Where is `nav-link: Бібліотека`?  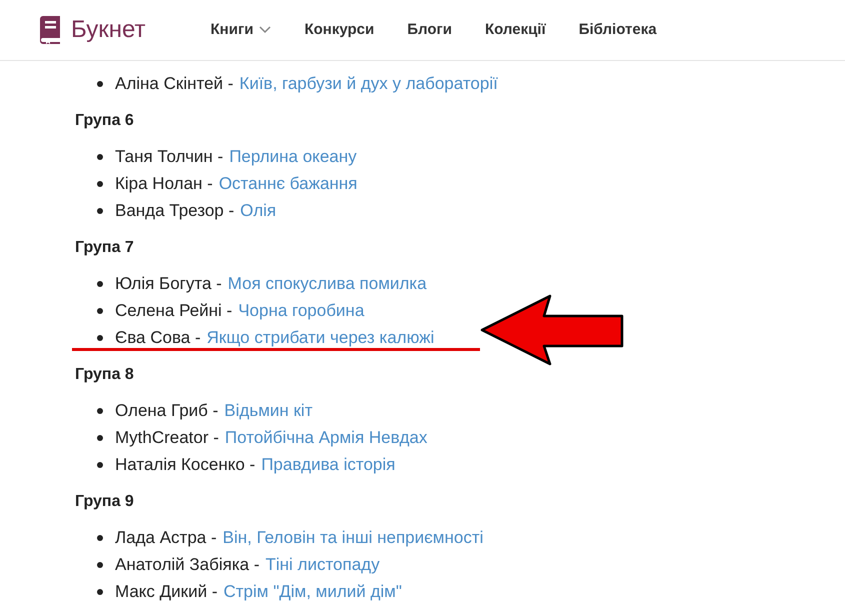
nav-link: Бібліотека is located at coordinates (617, 30).